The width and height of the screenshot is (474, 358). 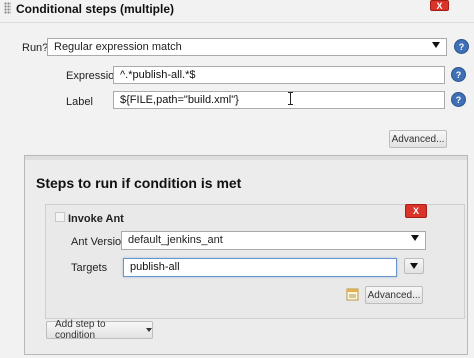 What do you see at coordinates (247, 47) in the screenshot?
I see `run-condition-select: Regular expression match` at bounding box center [247, 47].